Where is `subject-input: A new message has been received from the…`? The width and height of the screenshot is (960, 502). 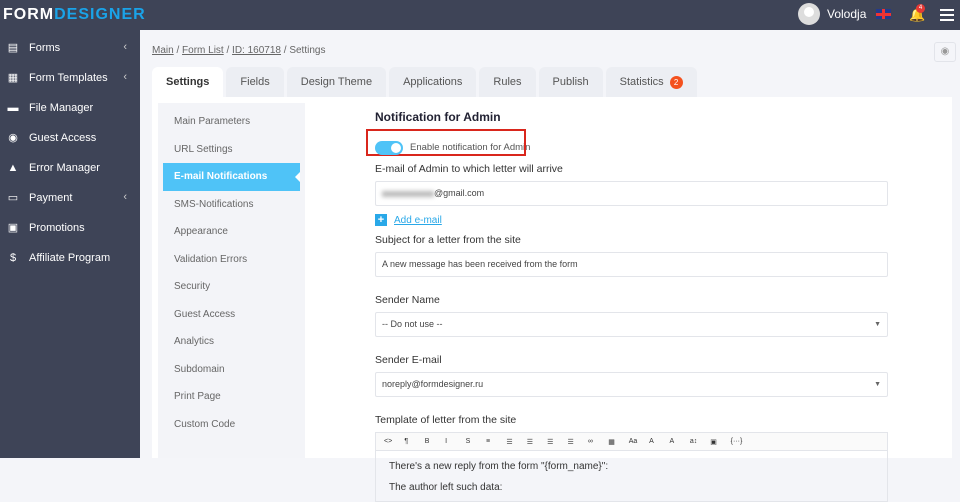
subject-input: A new message has been received from the… is located at coordinates (631, 264).